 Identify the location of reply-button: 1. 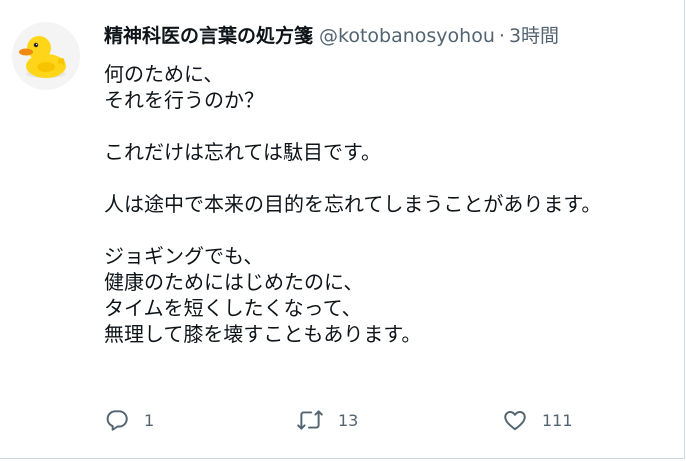
(129, 420).